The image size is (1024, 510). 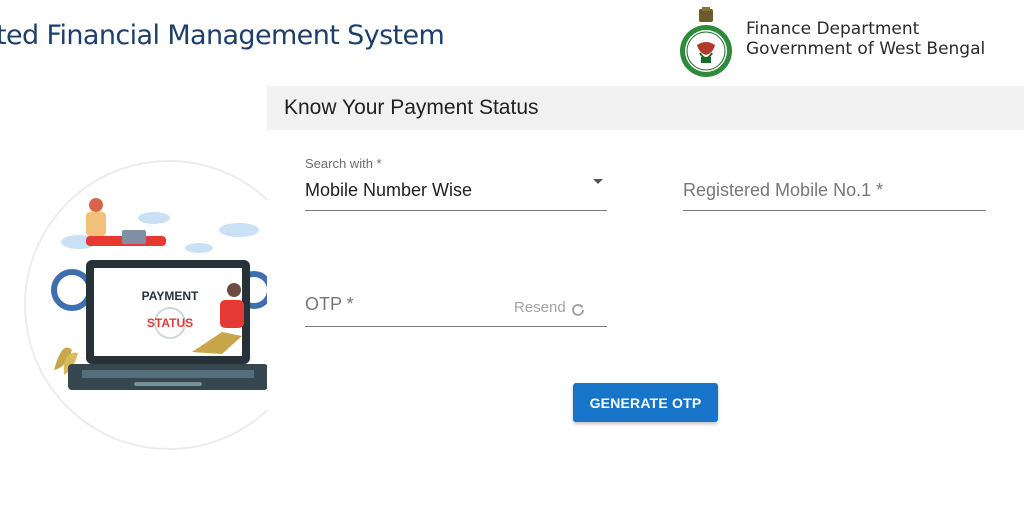 What do you see at coordinates (170, 296) in the screenshot?
I see `illustration-text-payment: PAYMENT` at bounding box center [170, 296].